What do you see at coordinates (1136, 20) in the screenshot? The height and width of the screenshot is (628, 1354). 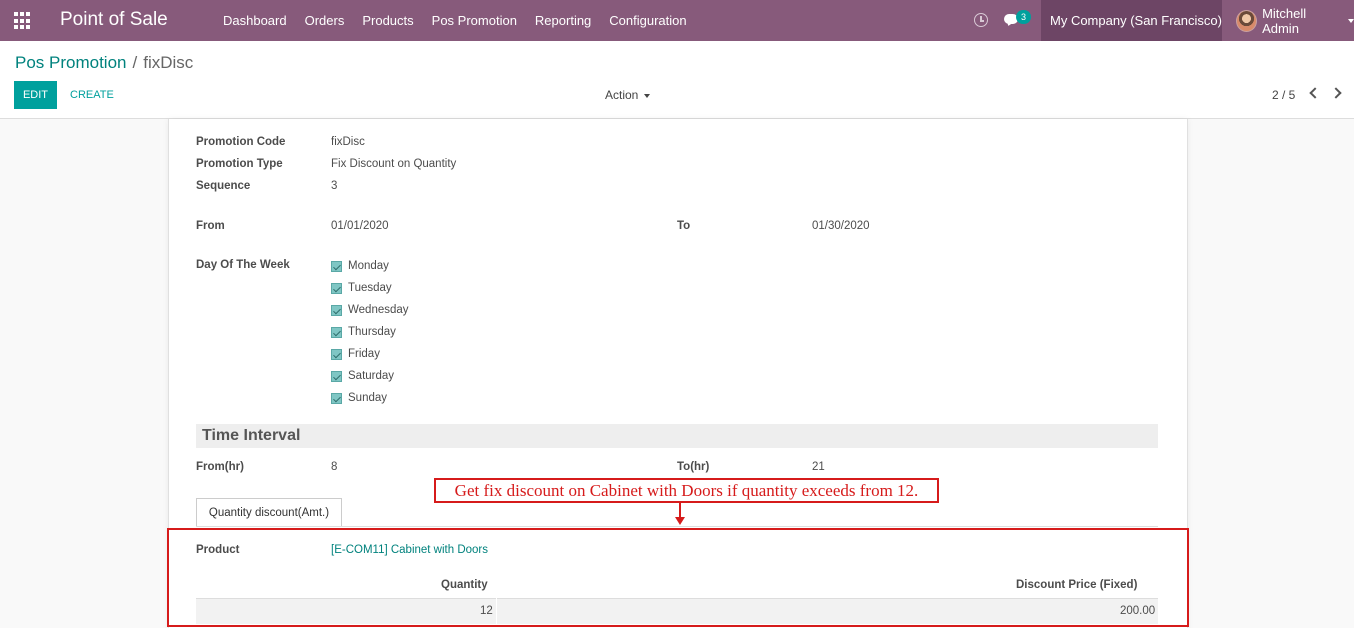 I see `company-name: My Company (San Francisco)` at bounding box center [1136, 20].